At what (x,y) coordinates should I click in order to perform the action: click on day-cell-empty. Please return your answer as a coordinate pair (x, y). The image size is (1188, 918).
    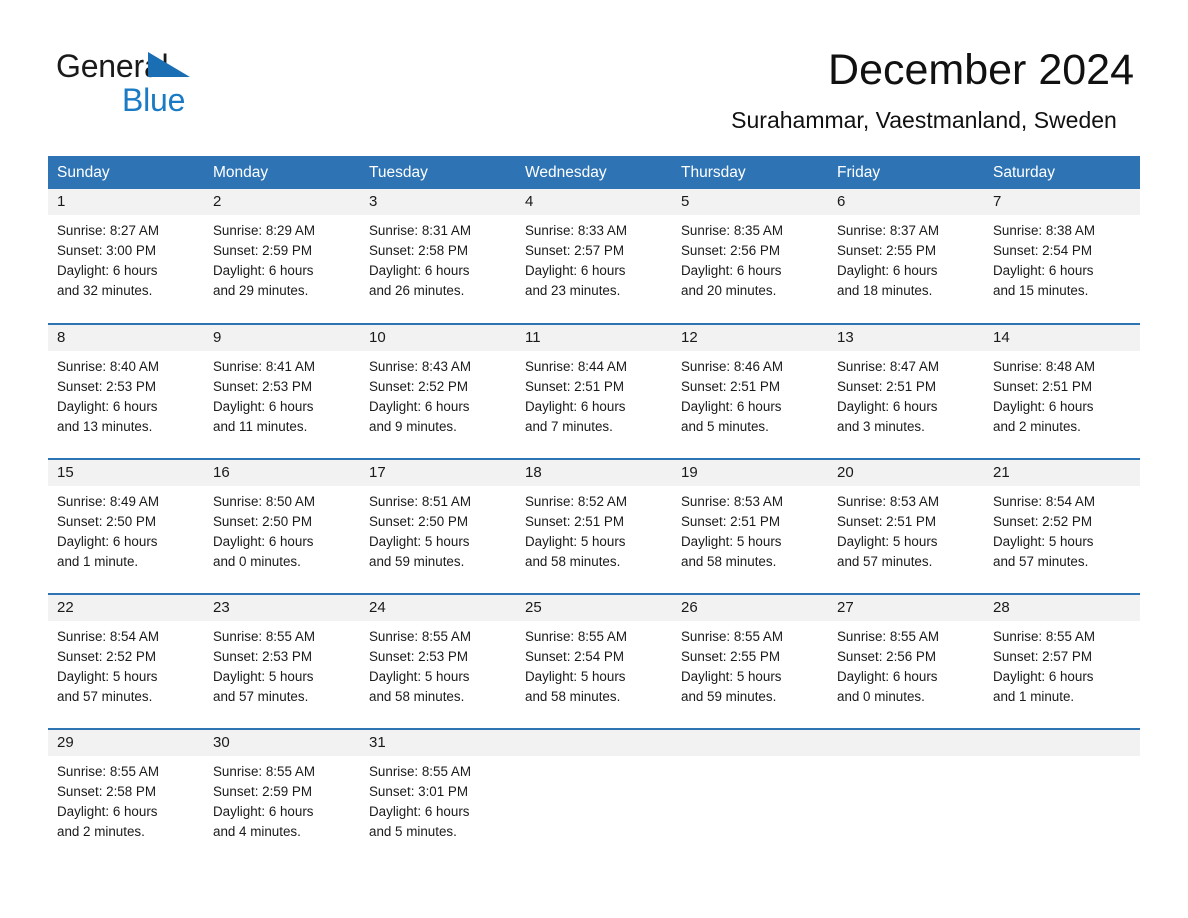
    Looking at the image, I should click on (750, 796).